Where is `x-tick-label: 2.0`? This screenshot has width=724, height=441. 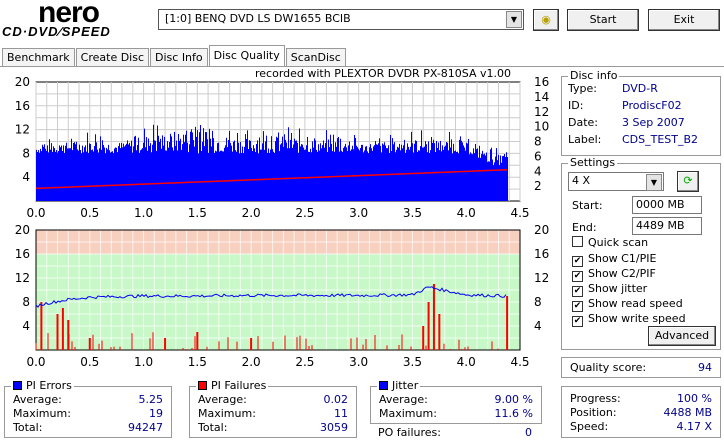
x-tick-label: 2.0 is located at coordinates (251, 362).